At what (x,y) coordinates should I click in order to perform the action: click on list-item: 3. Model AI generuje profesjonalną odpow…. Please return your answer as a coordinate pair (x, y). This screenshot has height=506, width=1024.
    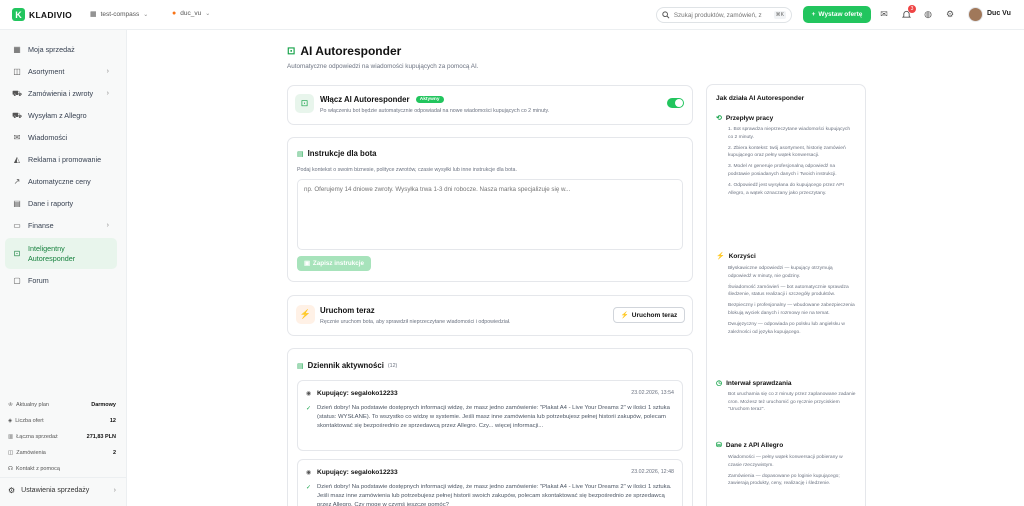
    Looking at the image, I should click on (782, 171).